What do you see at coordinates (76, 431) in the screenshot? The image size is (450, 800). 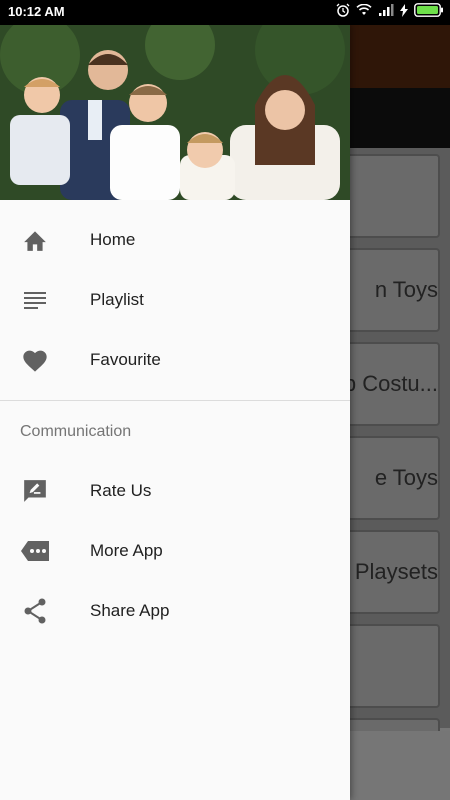 I see `section-title: Communication` at bounding box center [76, 431].